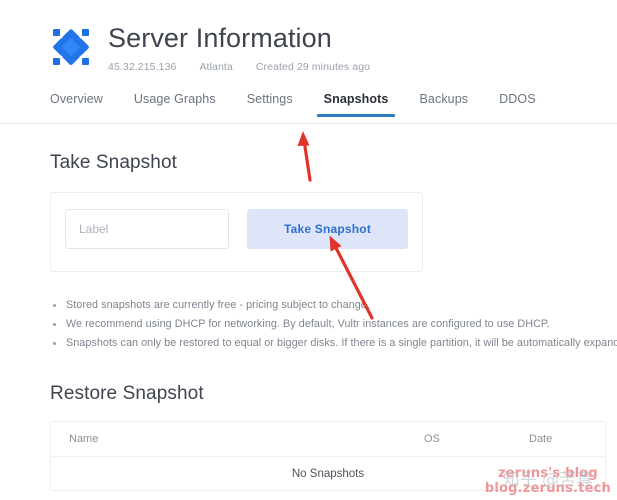  I want to click on take-snapshot-button: Take Snapshot, so click(327, 229).